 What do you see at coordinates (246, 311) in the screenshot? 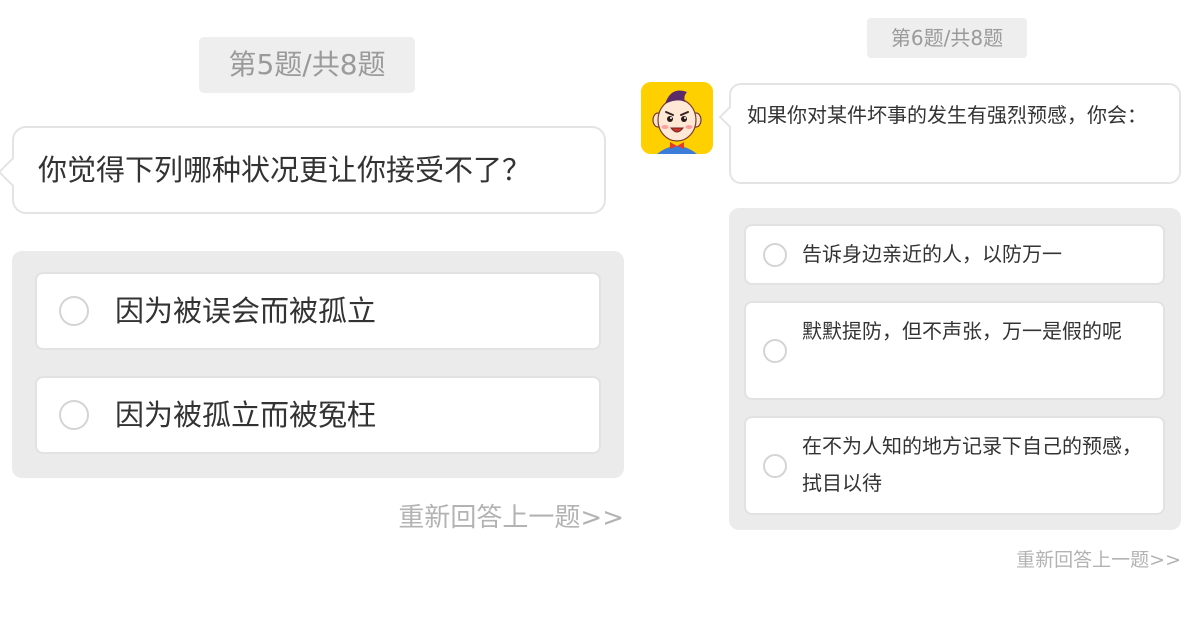
I see `answer-option-label: 因为被误会而被孤立` at bounding box center [246, 311].